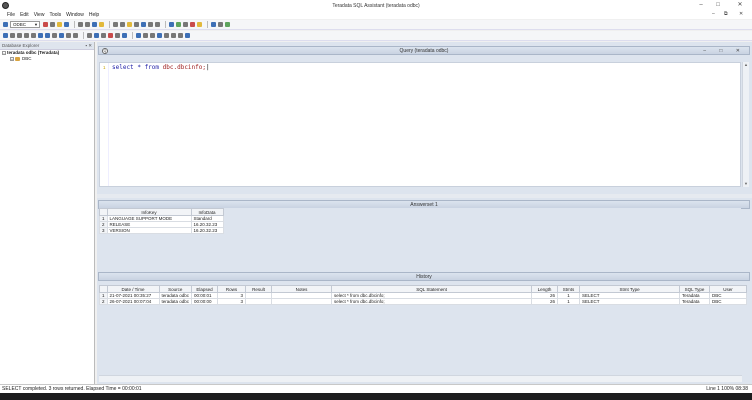 The image size is (752, 400). Describe the element at coordinates (569, 289) in the screenshot. I see `column-header: Stmts` at that location.